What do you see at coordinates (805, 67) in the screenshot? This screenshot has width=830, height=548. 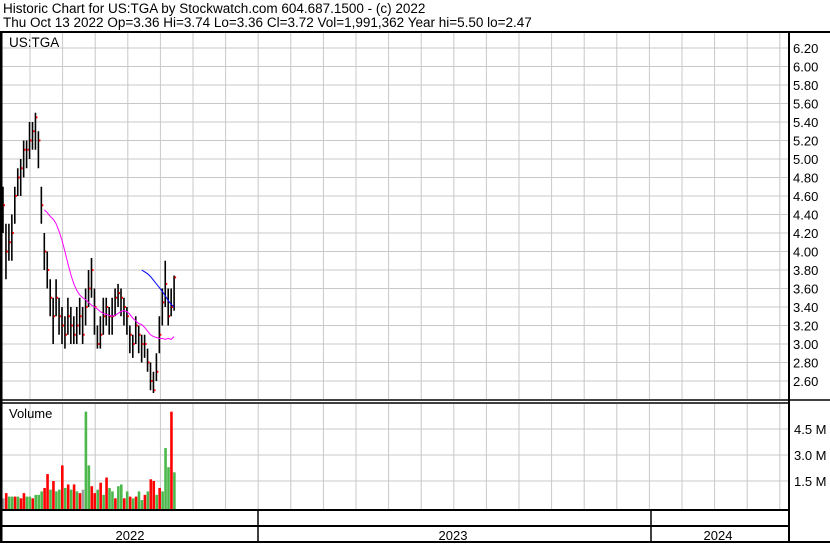 I see `price-tick-label: 6.00` at bounding box center [805, 67].